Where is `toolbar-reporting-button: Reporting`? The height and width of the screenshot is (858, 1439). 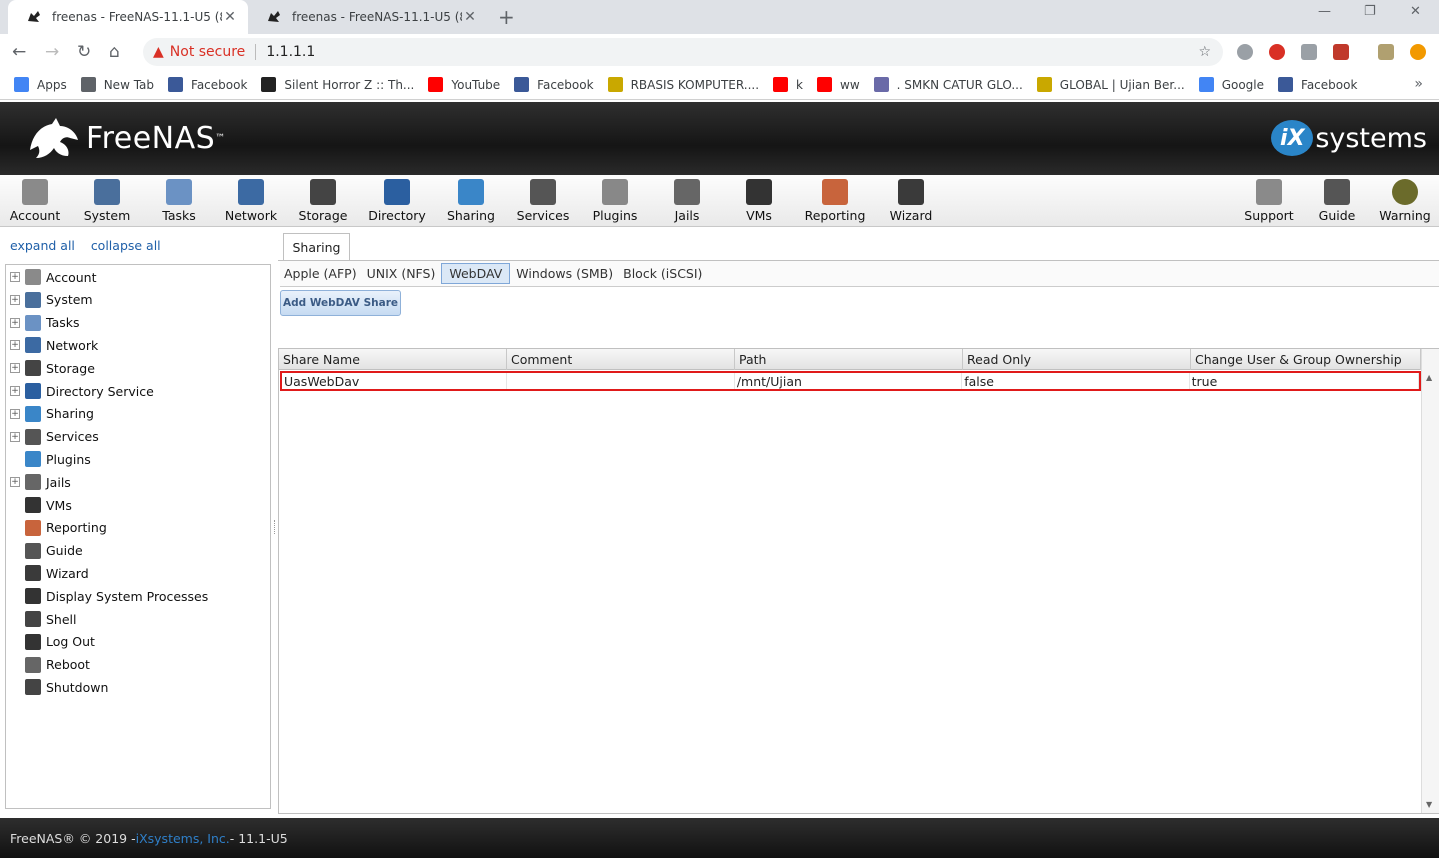 toolbar-reporting-button: Reporting is located at coordinates (835, 201).